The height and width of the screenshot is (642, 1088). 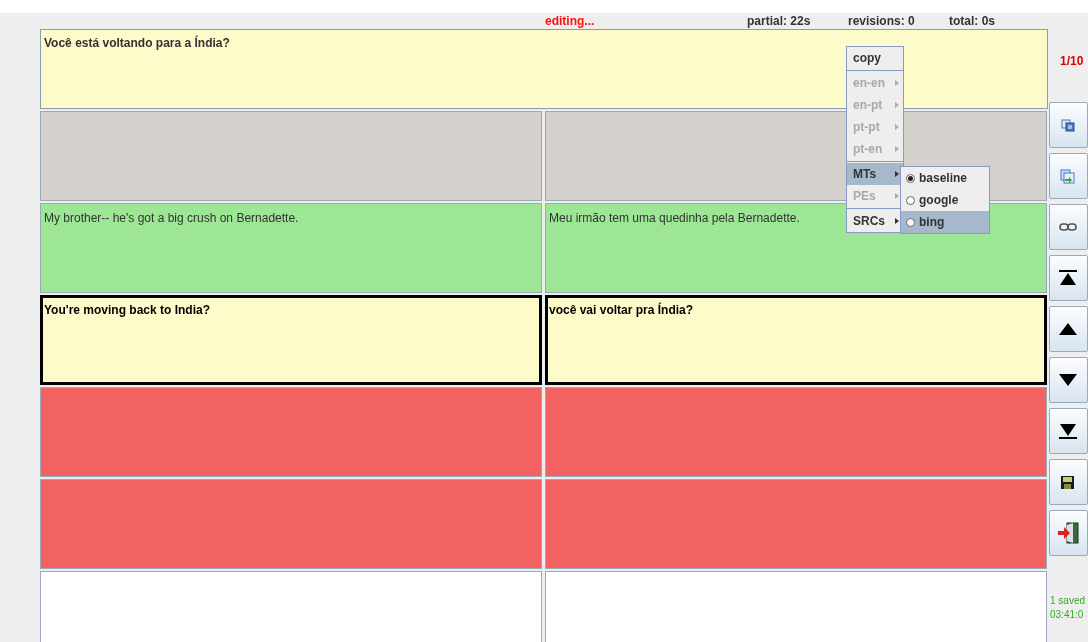 I want to click on first-icon, so click(x=1067, y=278).